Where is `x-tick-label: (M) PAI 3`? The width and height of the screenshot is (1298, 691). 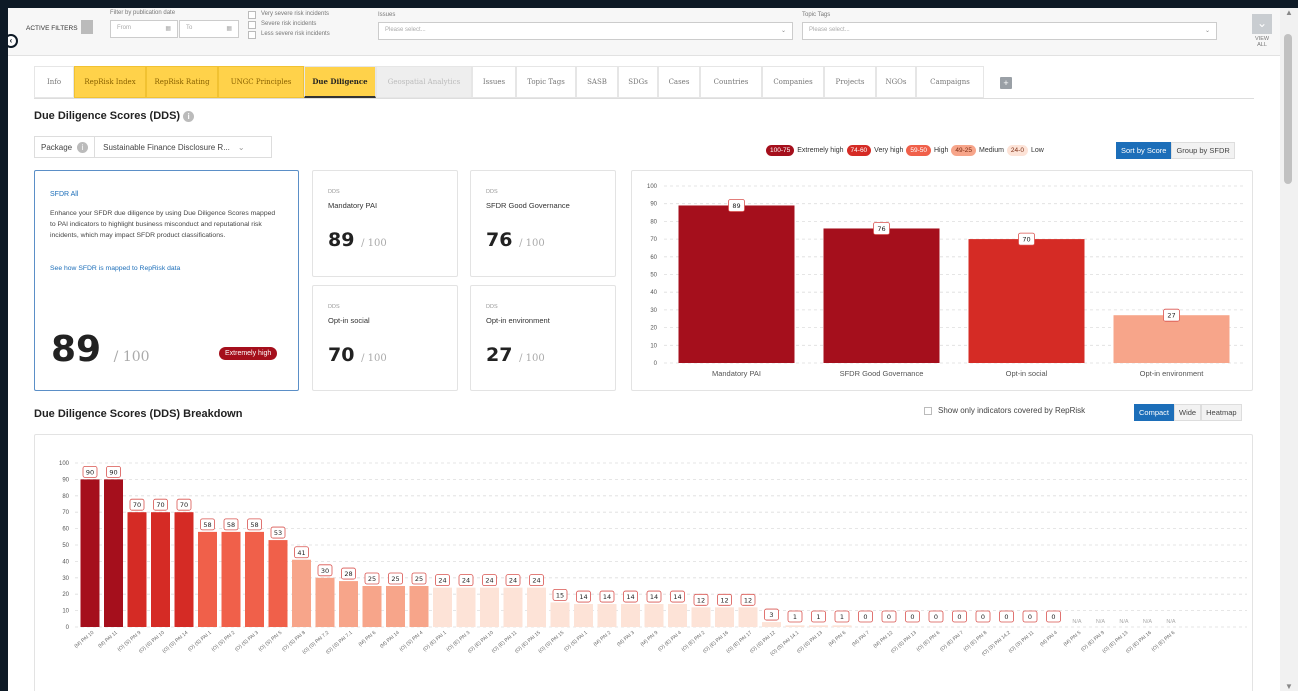 x-tick-label: (M) PAI 3 is located at coordinates (626, 639).